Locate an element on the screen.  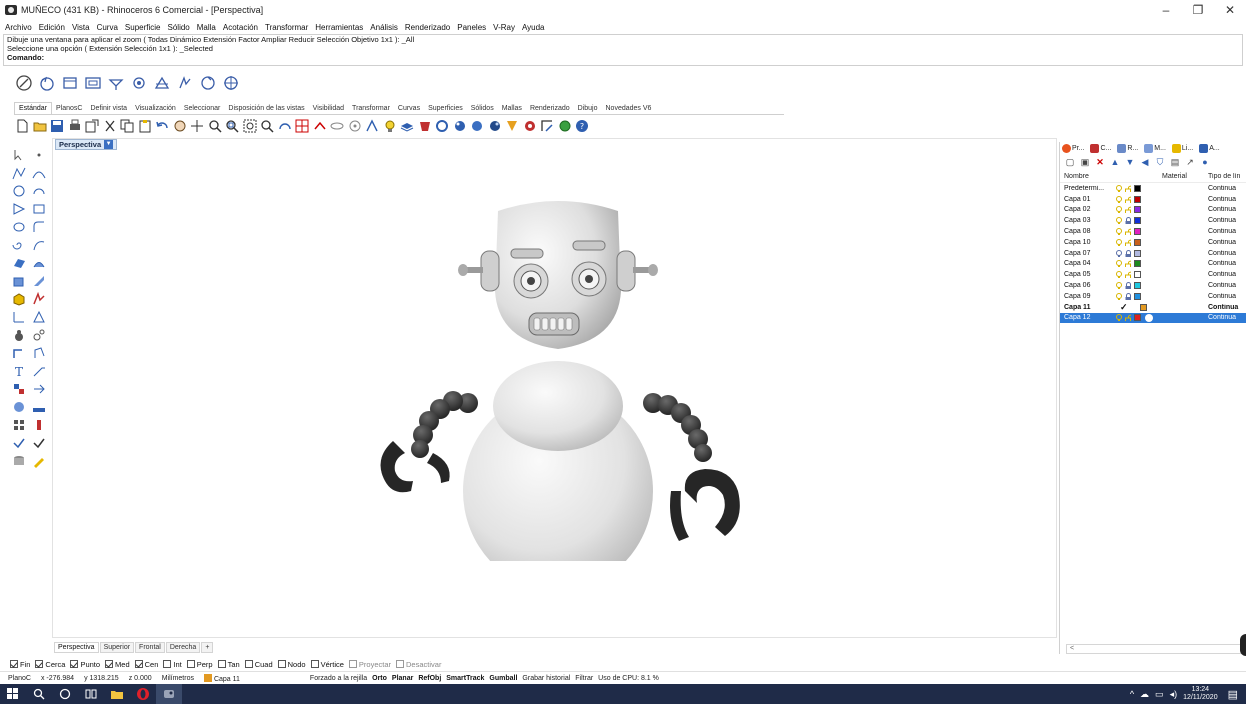
shaded-sphere-icon is located at coordinates (477, 126).